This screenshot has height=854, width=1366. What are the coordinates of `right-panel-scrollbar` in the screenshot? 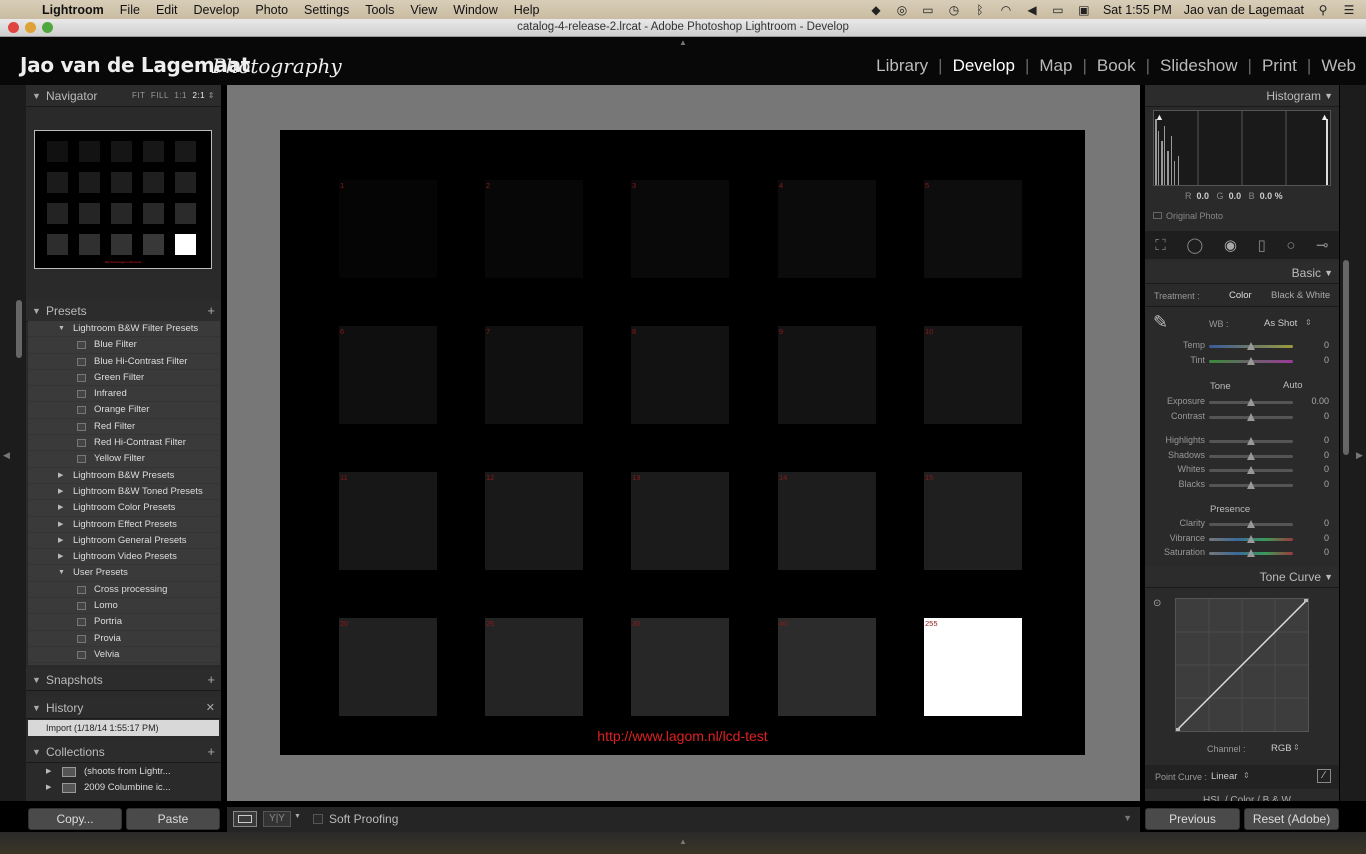 It's located at (1346, 357).